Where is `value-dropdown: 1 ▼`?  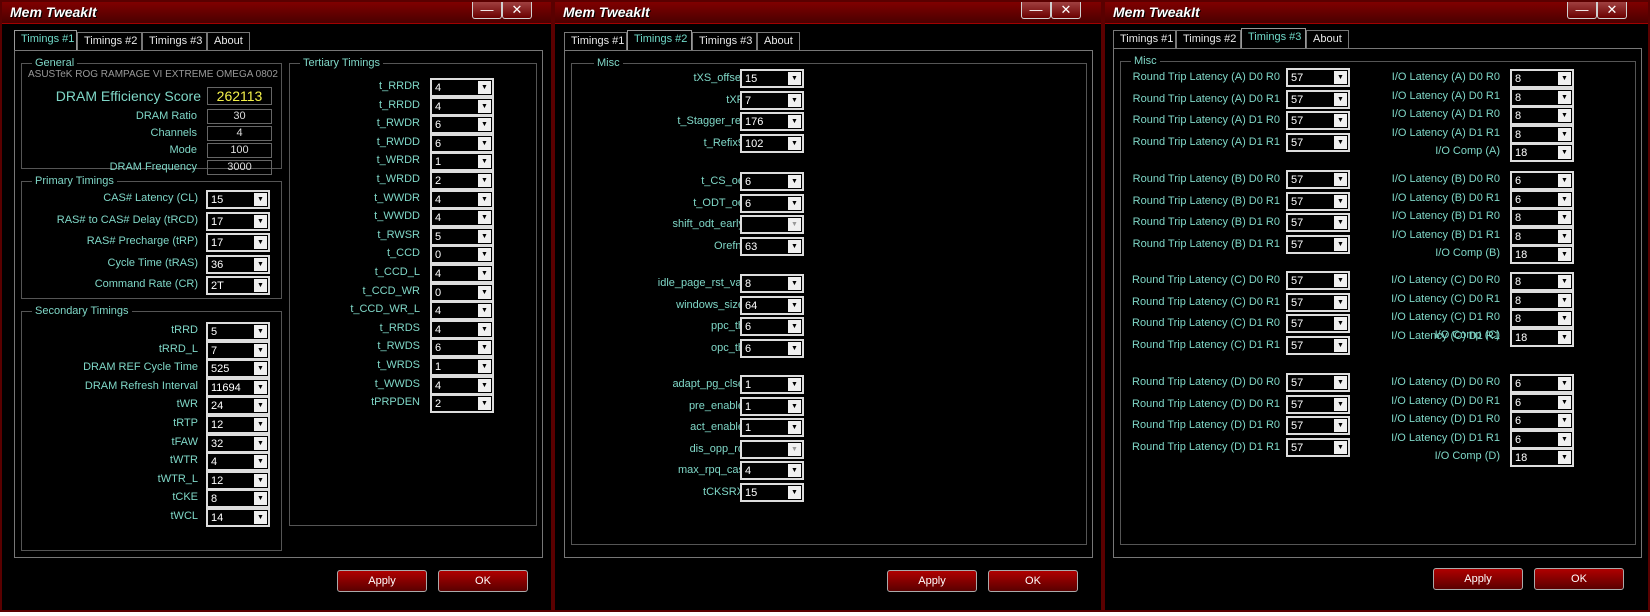
value-dropdown: 1 ▼ is located at coordinates (462, 366).